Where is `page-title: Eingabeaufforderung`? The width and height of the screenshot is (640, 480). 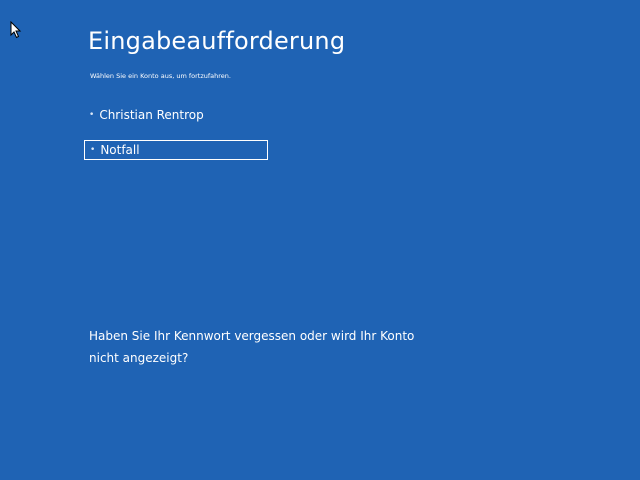 page-title: Eingabeaufforderung is located at coordinates (217, 41).